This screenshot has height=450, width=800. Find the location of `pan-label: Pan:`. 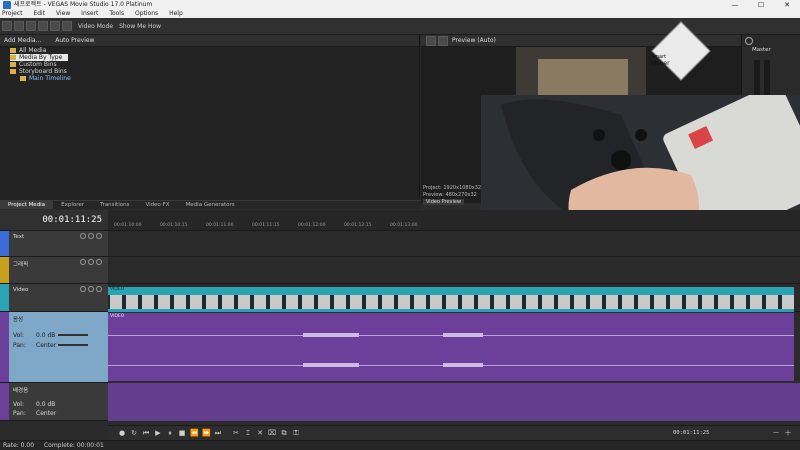

pan-label: Pan: is located at coordinates (19, 345).